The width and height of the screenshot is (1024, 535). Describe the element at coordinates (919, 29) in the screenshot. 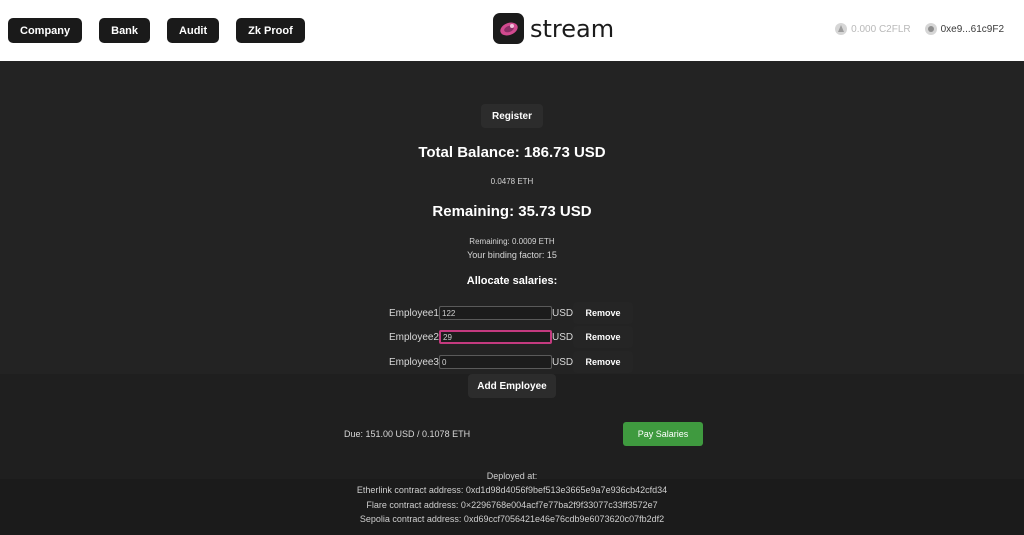

I see `wallet-info: 0.000 C2FLR 0xe9...61c9F2` at that location.